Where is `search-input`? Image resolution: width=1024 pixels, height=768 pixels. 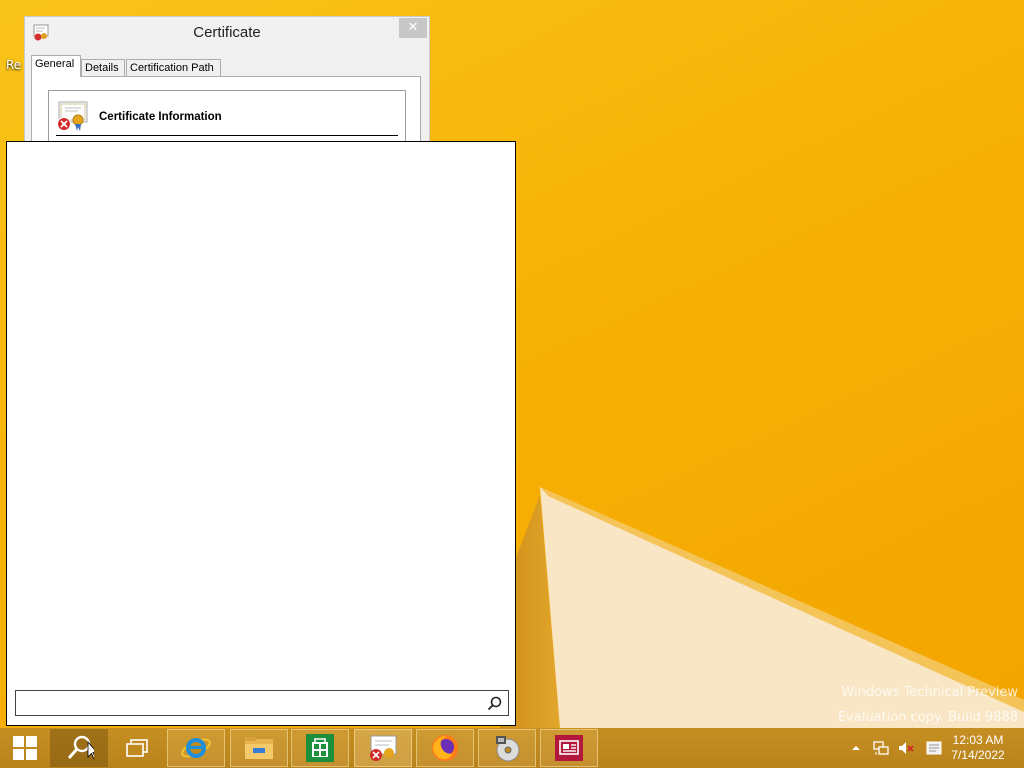
search-input is located at coordinates (250, 704).